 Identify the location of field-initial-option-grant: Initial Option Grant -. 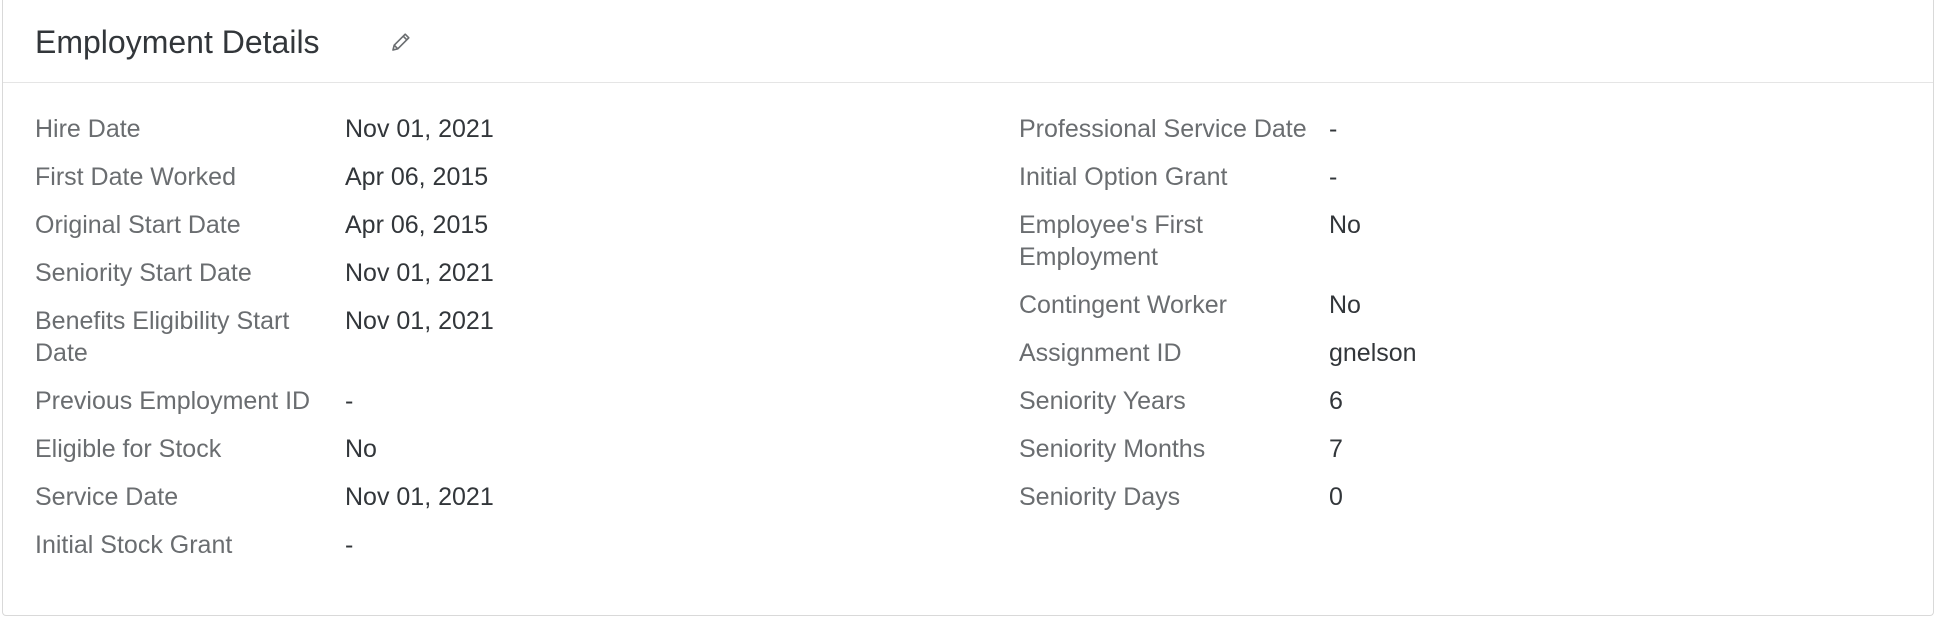
(1218, 177).